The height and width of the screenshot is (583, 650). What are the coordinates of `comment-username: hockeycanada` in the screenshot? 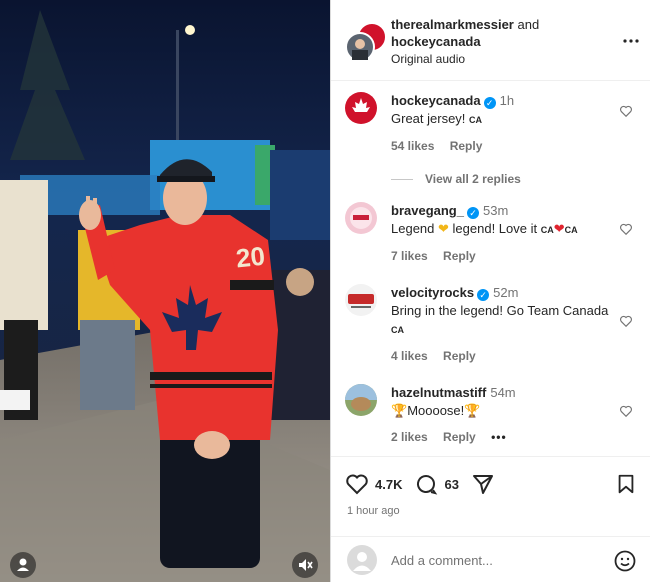 It's located at (436, 100).